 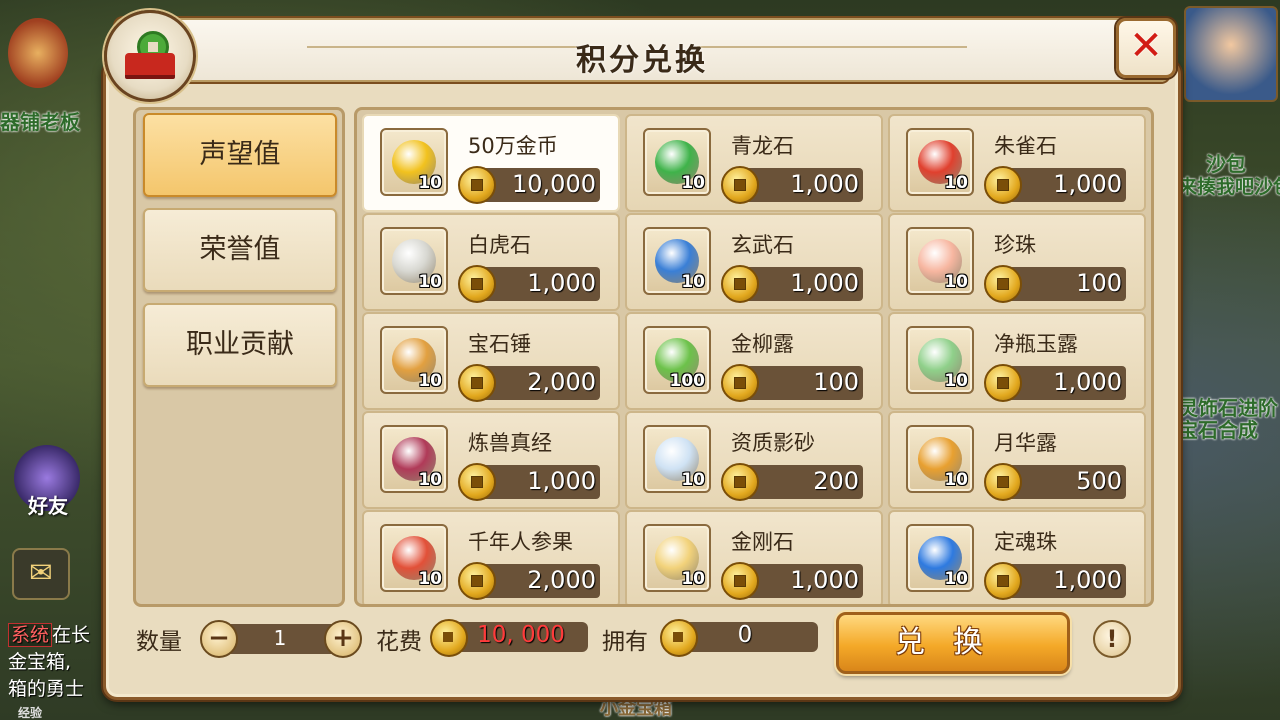 I want to click on quantity-label: 数量, so click(x=159, y=642).